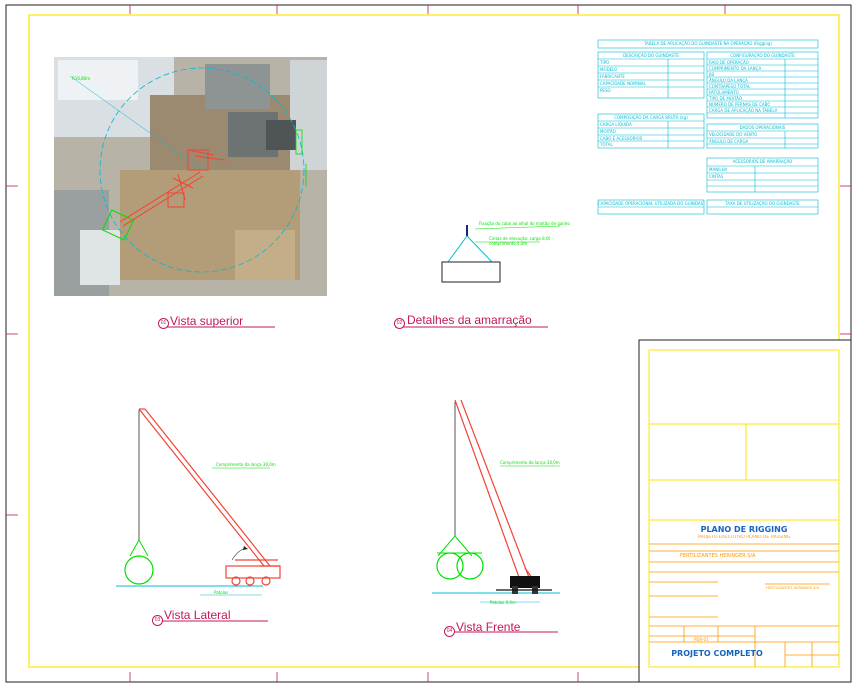  Describe the element at coordinates (623, 83) in the screenshot. I see `table-crane-row: CAPACIDADE NOMINAL` at that location.